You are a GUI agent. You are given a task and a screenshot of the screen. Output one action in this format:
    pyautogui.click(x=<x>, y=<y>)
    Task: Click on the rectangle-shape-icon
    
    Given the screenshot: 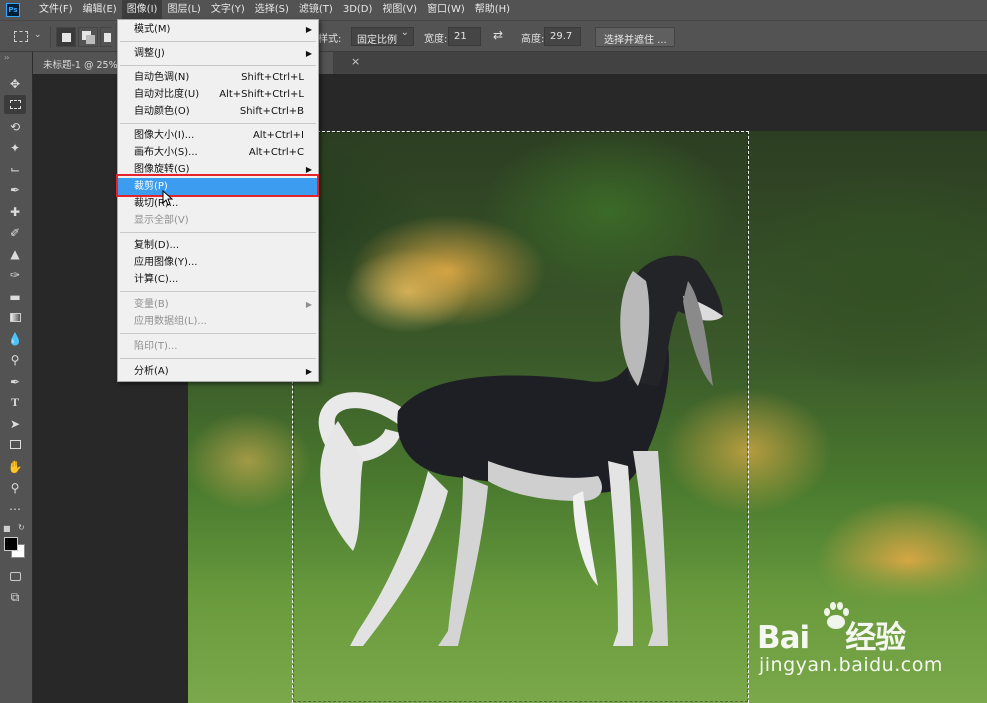 What is the action you would take?
    pyautogui.click(x=15, y=444)
    